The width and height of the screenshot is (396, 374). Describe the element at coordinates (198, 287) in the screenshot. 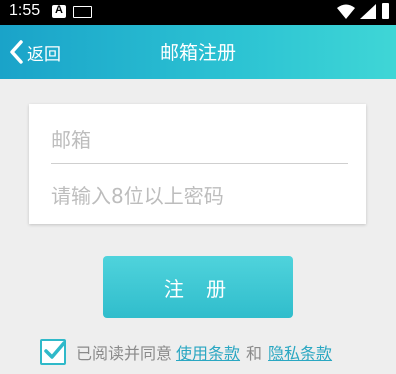

I see `register-button: 注 册` at that location.